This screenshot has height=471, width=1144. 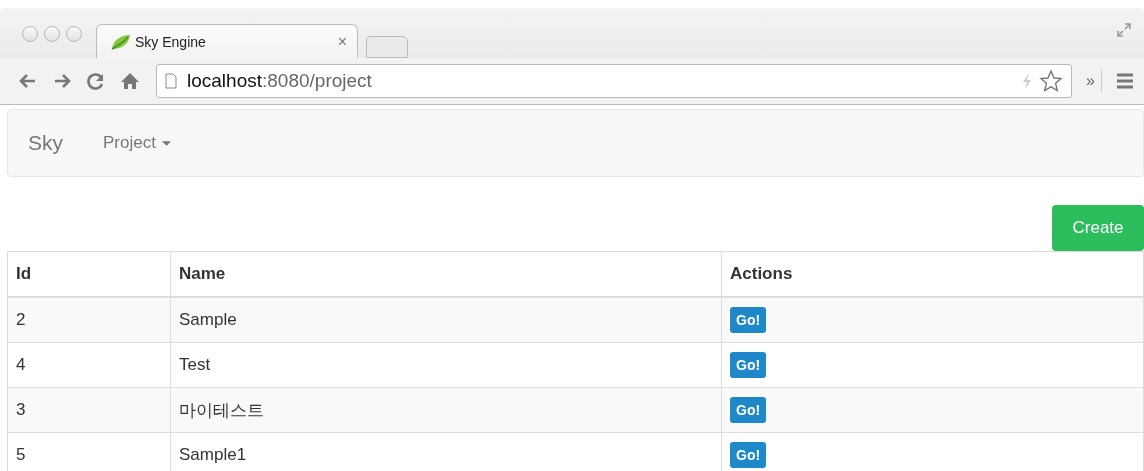 What do you see at coordinates (1051, 81) in the screenshot?
I see `star-icon` at bounding box center [1051, 81].